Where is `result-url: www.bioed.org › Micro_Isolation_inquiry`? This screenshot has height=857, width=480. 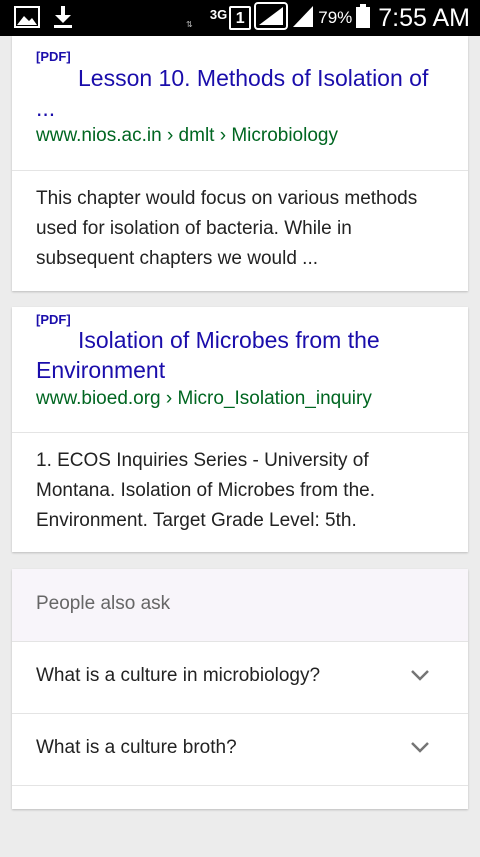
result-url: www.bioed.org › Micro_Isolation_inquiry is located at coordinates (204, 399).